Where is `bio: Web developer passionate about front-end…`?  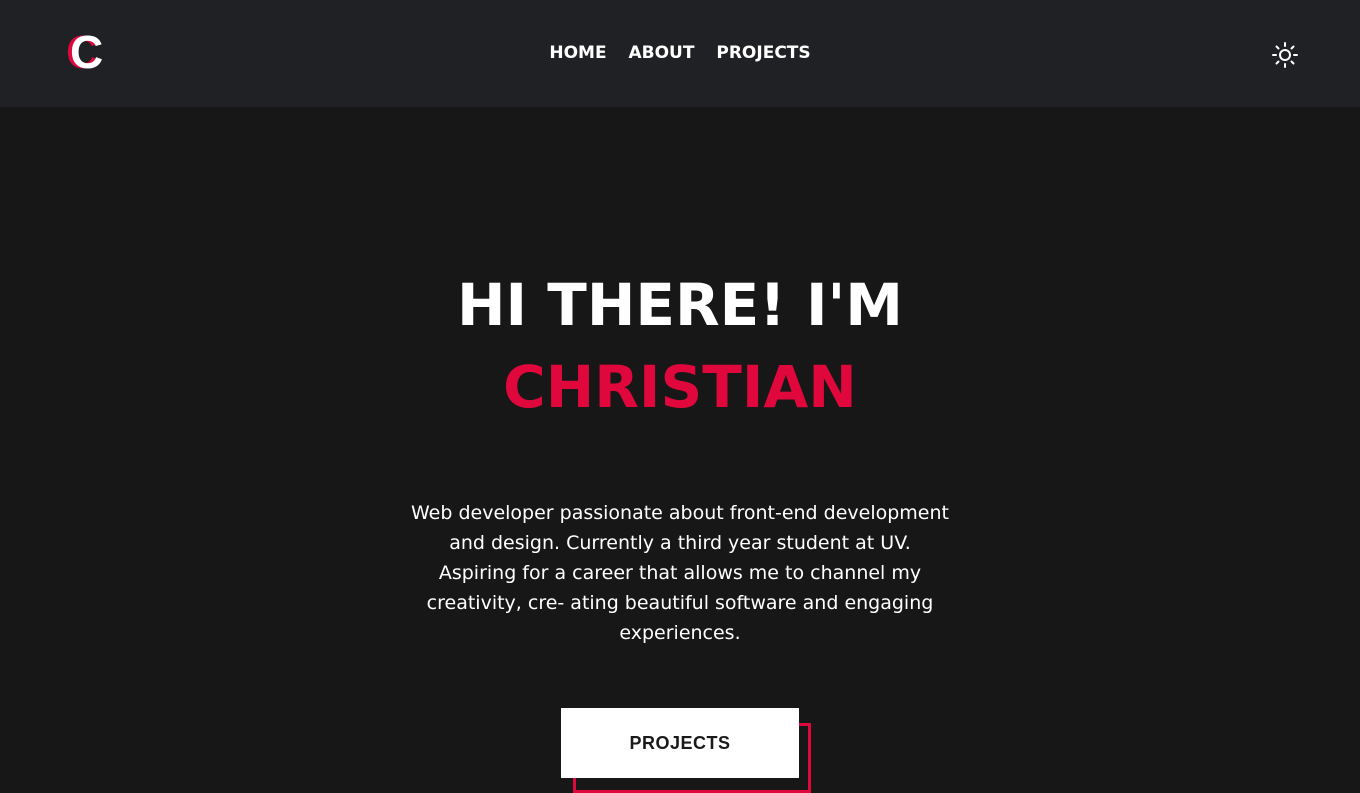
bio: Web developer passionate about front-end… is located at coordinates (679, 573).